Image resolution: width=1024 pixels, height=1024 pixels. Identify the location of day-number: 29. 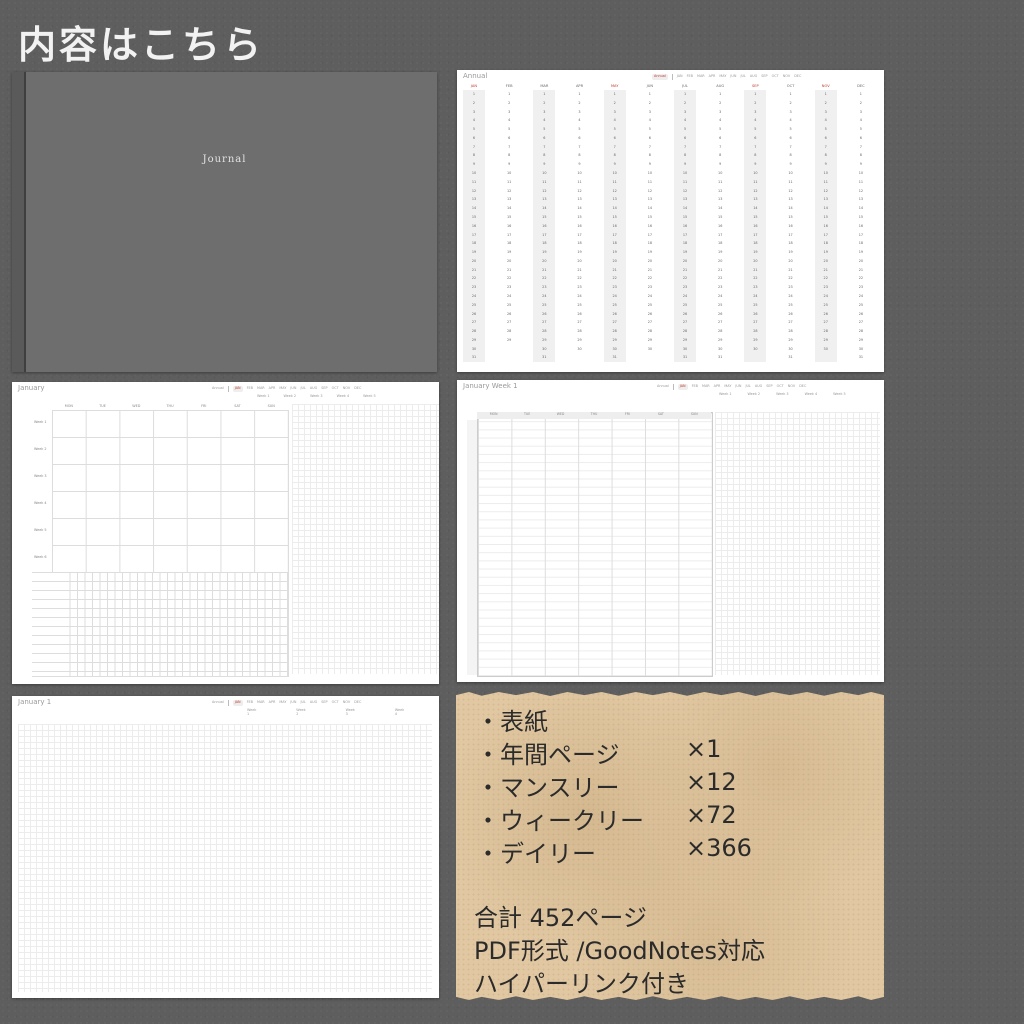
(825, 339).